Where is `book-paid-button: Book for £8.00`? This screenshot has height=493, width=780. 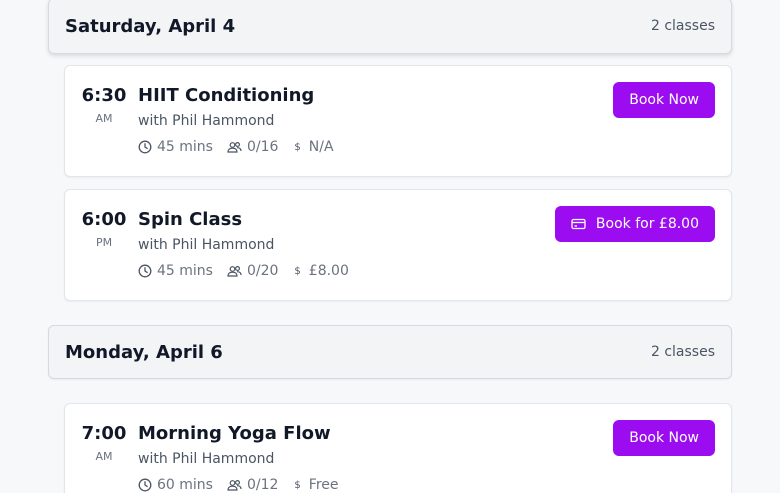 book-paid-button: Book for £8.00 is located at coordinates (634, 224).